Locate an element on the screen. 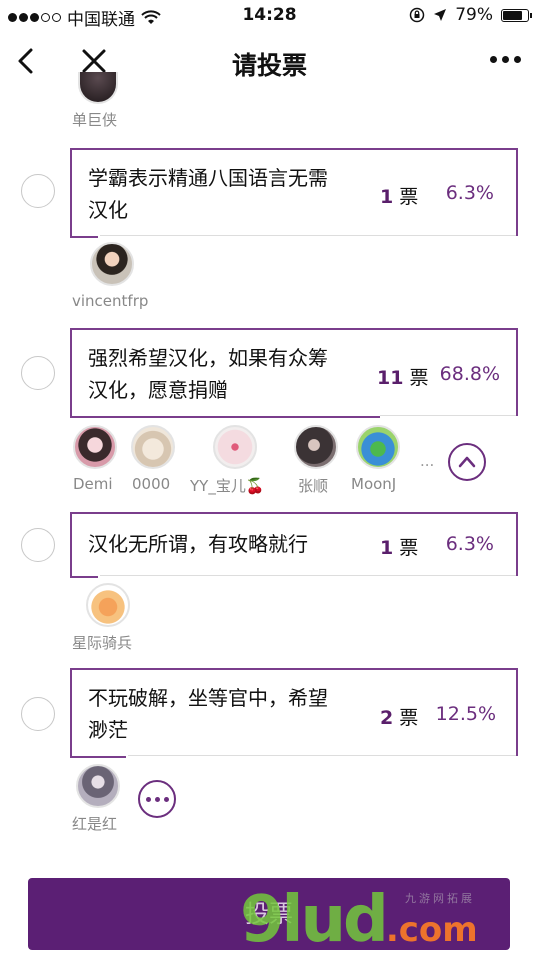  more-menu-icon is located at coordinates (505, 59).